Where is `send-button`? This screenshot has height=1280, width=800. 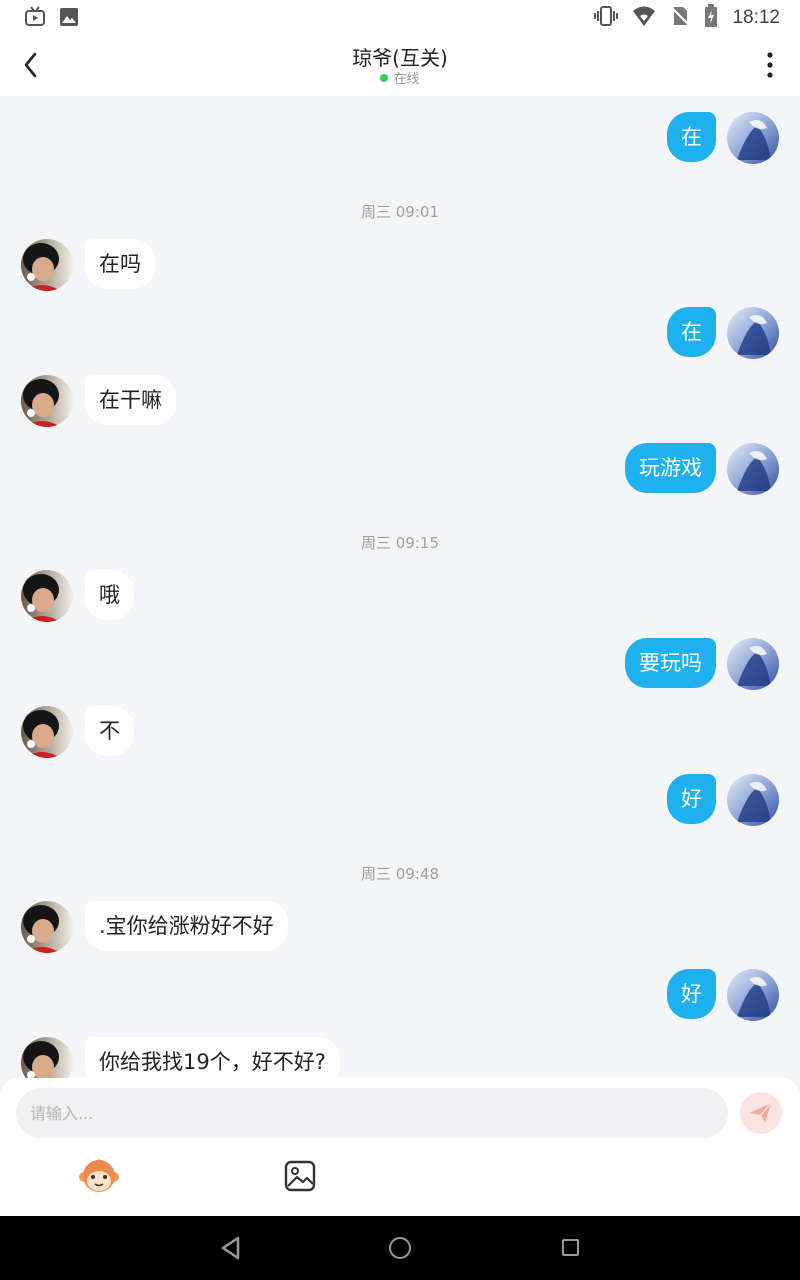
send-button is located at coordinates (761, 1113).